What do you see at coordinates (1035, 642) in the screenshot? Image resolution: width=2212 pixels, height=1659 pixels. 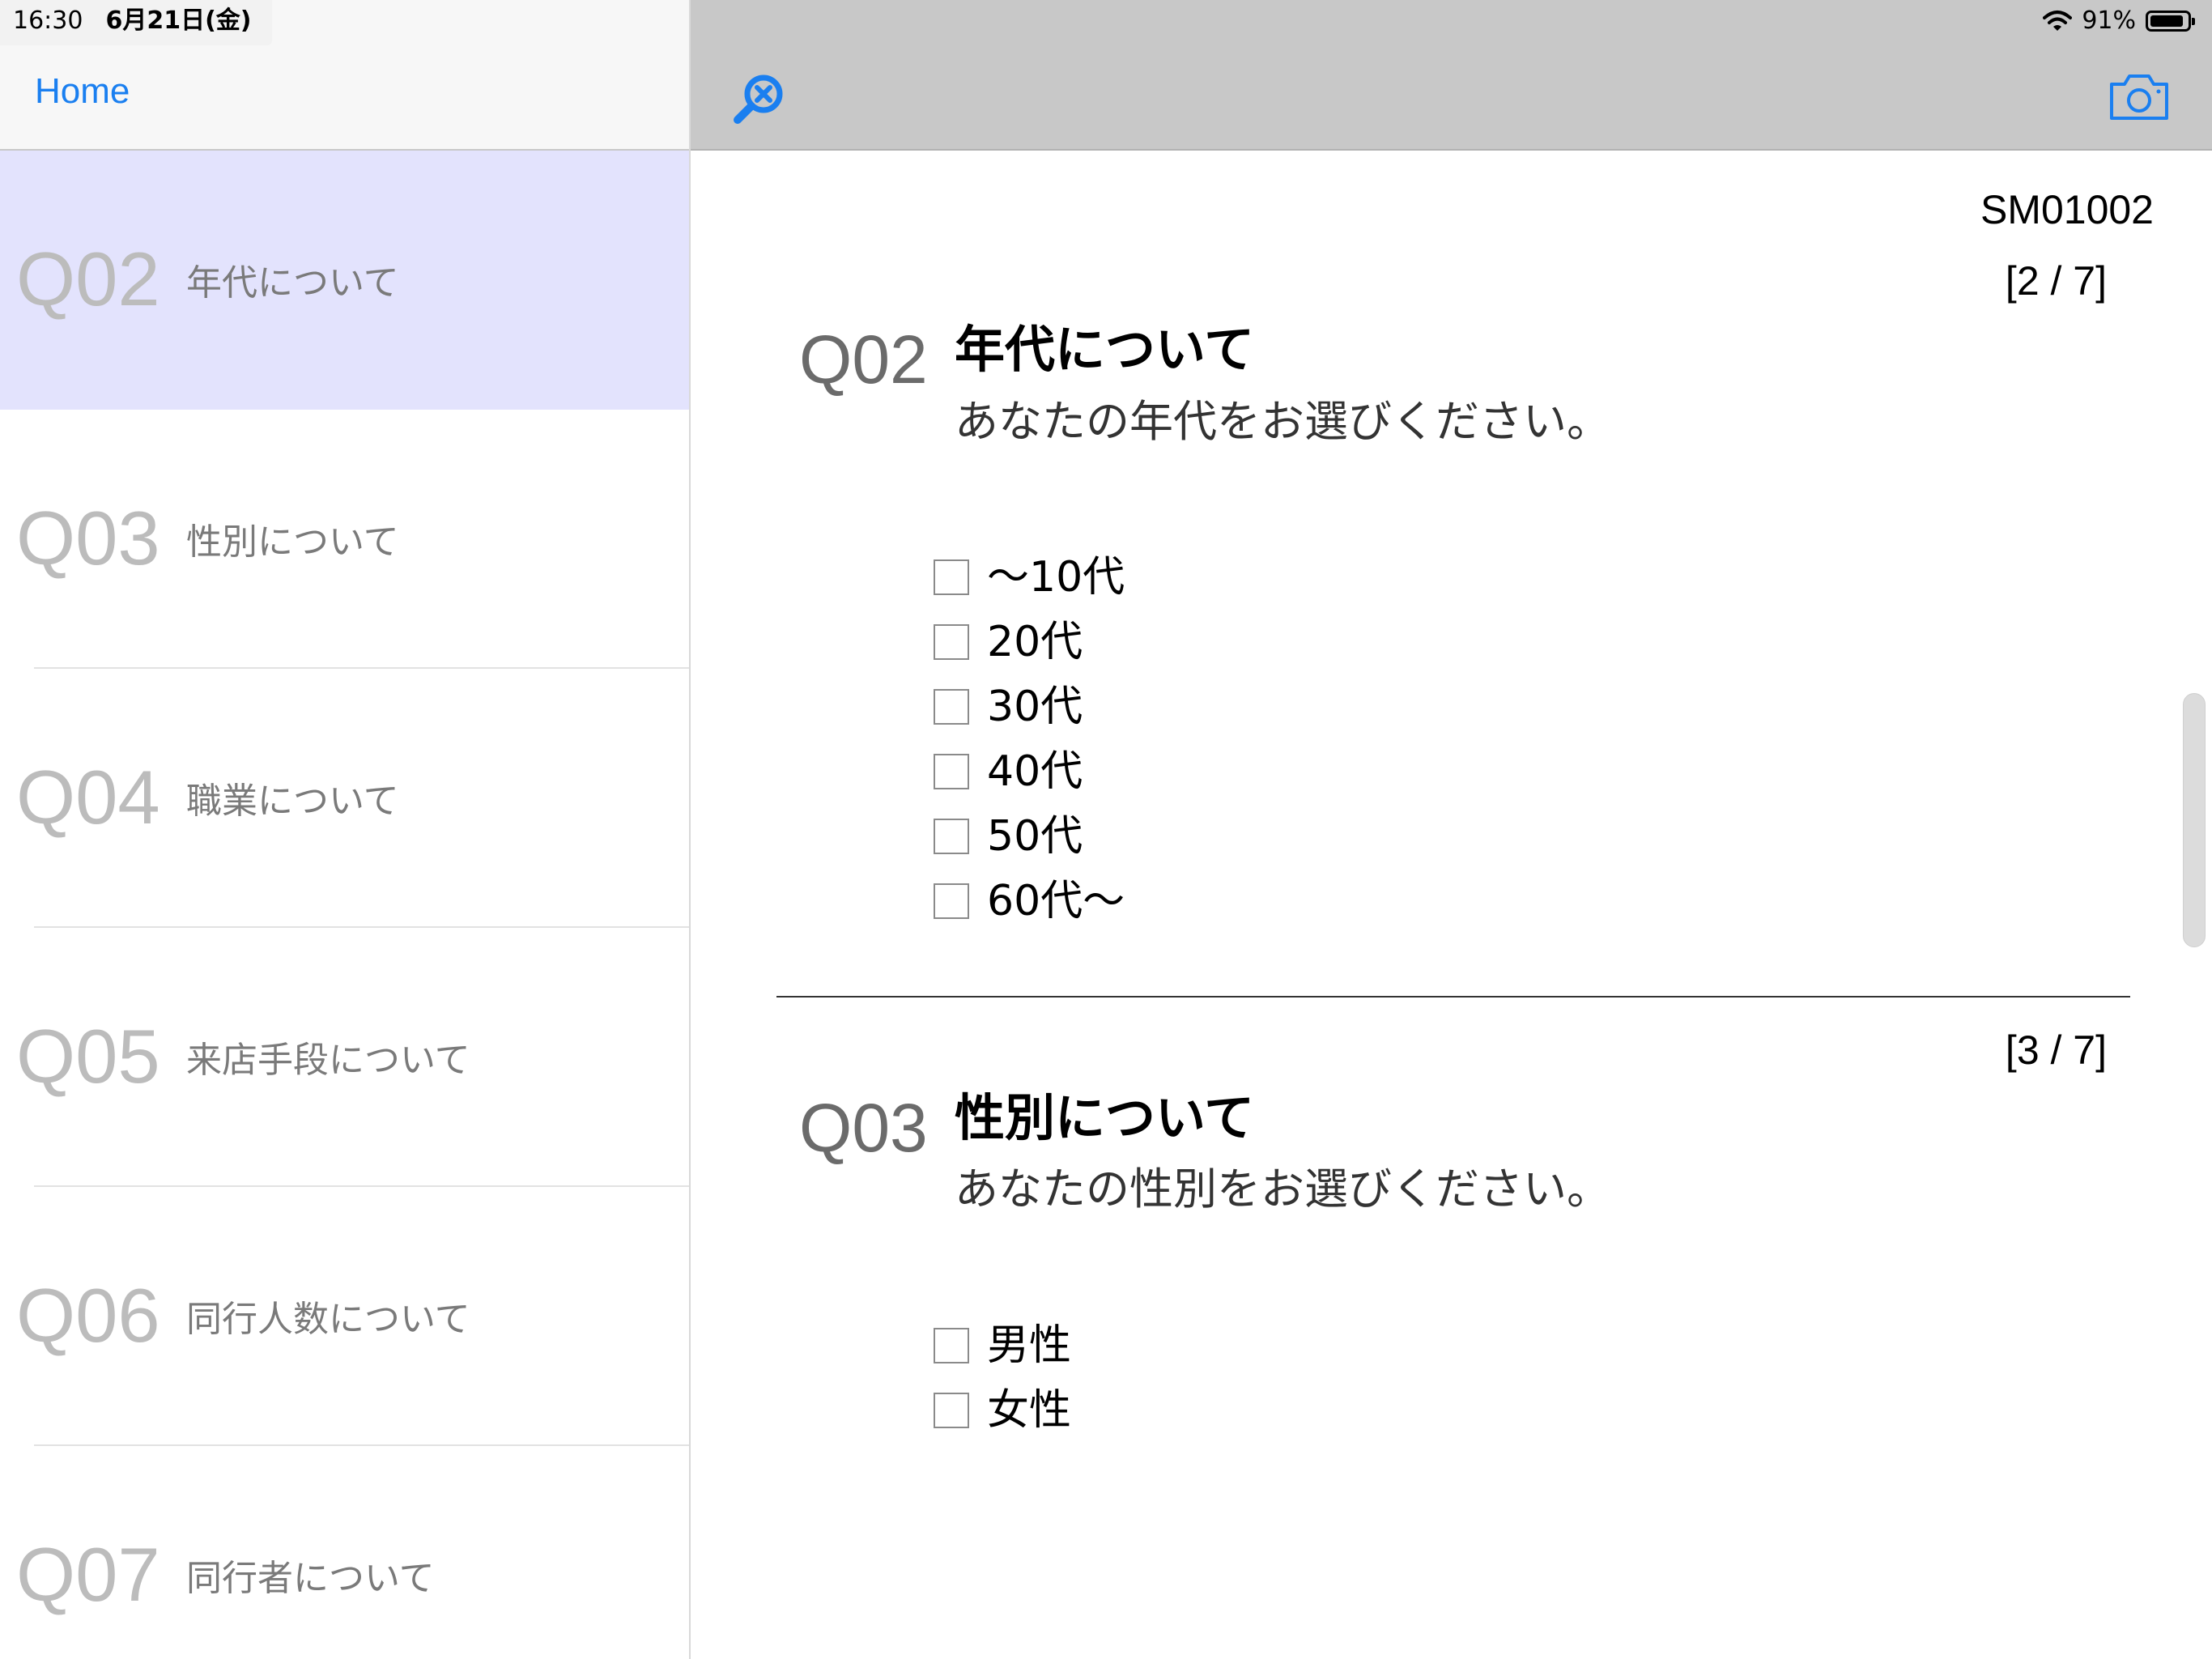 I see `option-label: 20代` at bounding box center [1035, 642].